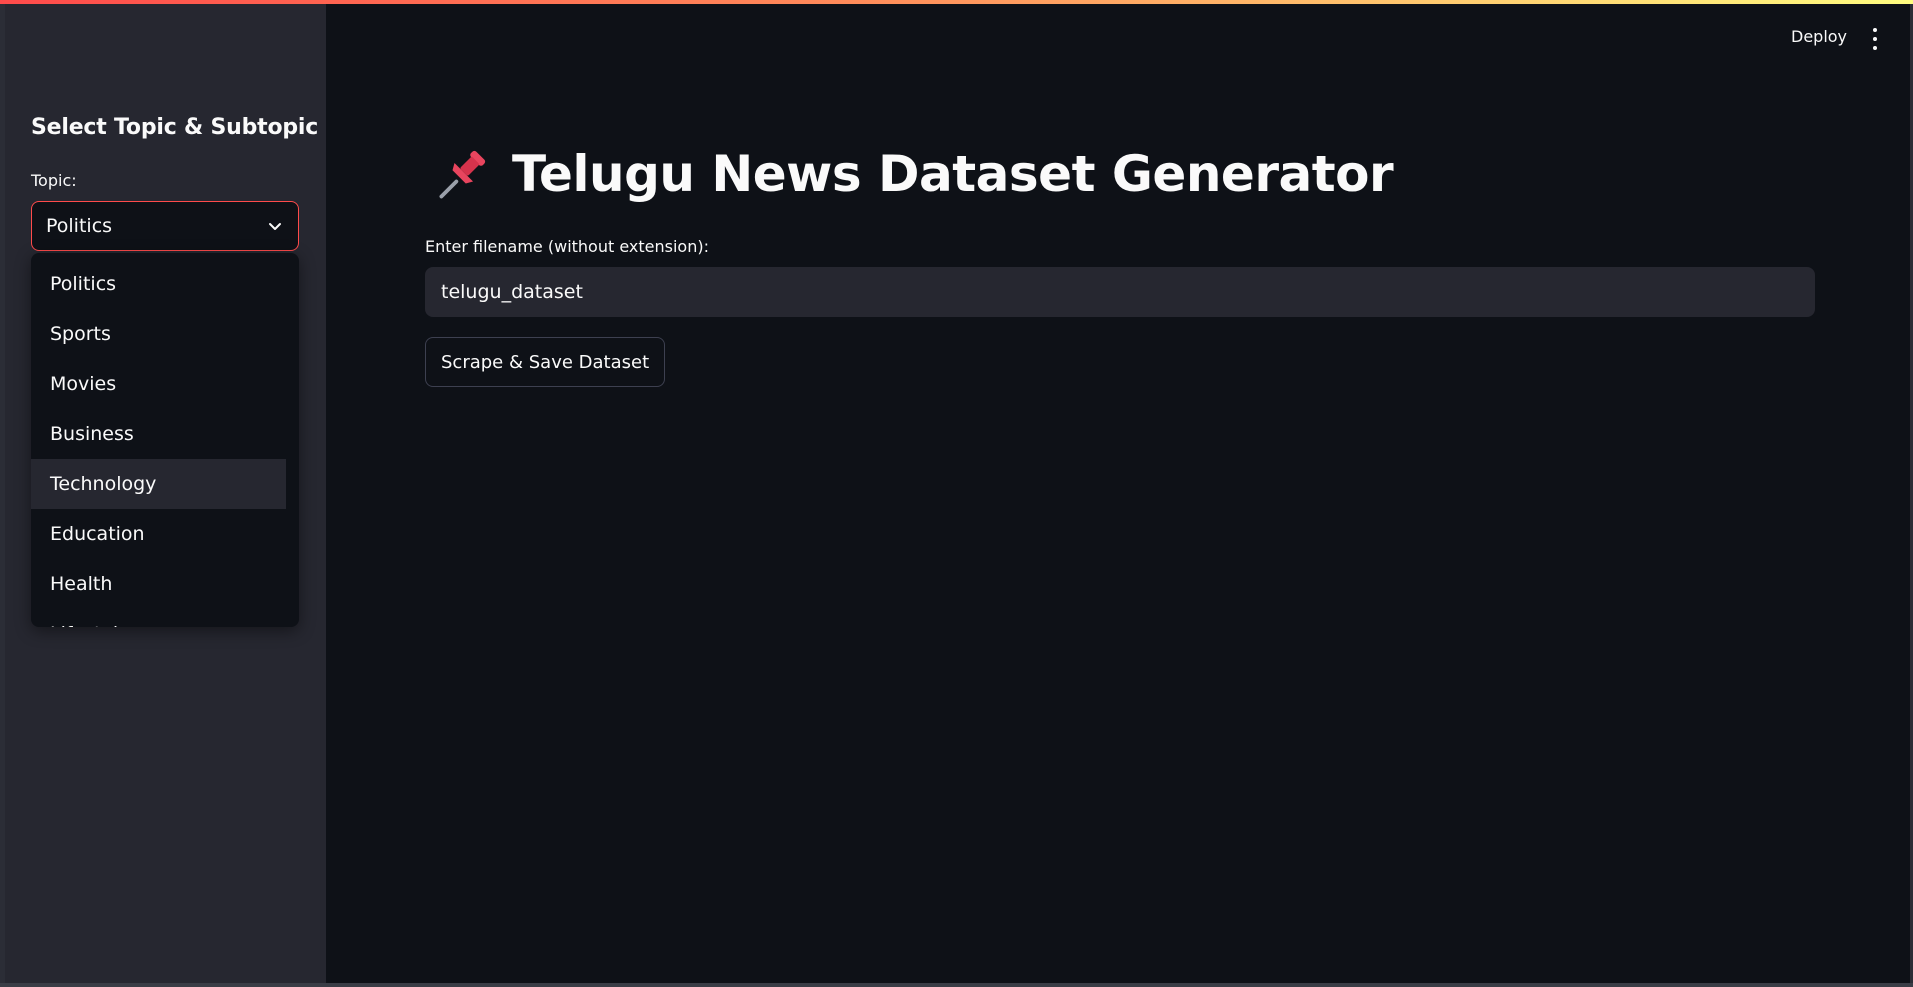  What do you see at coordinates (545, 362) in the screenshot?
I see `scrape-save-button: Scrape & Save Dataset` at bounding box center [545, 362].